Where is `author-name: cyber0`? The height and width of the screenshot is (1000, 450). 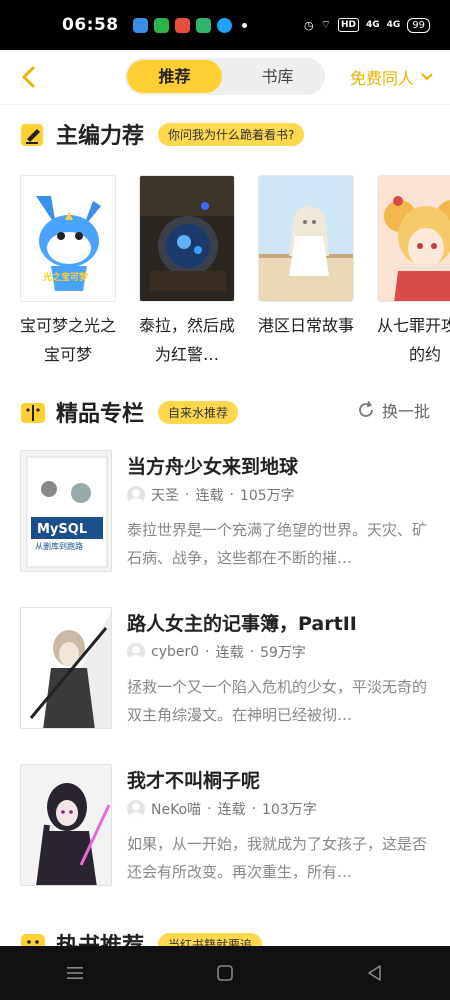 author-name: cyber0 is located at coordinates (175, 652).